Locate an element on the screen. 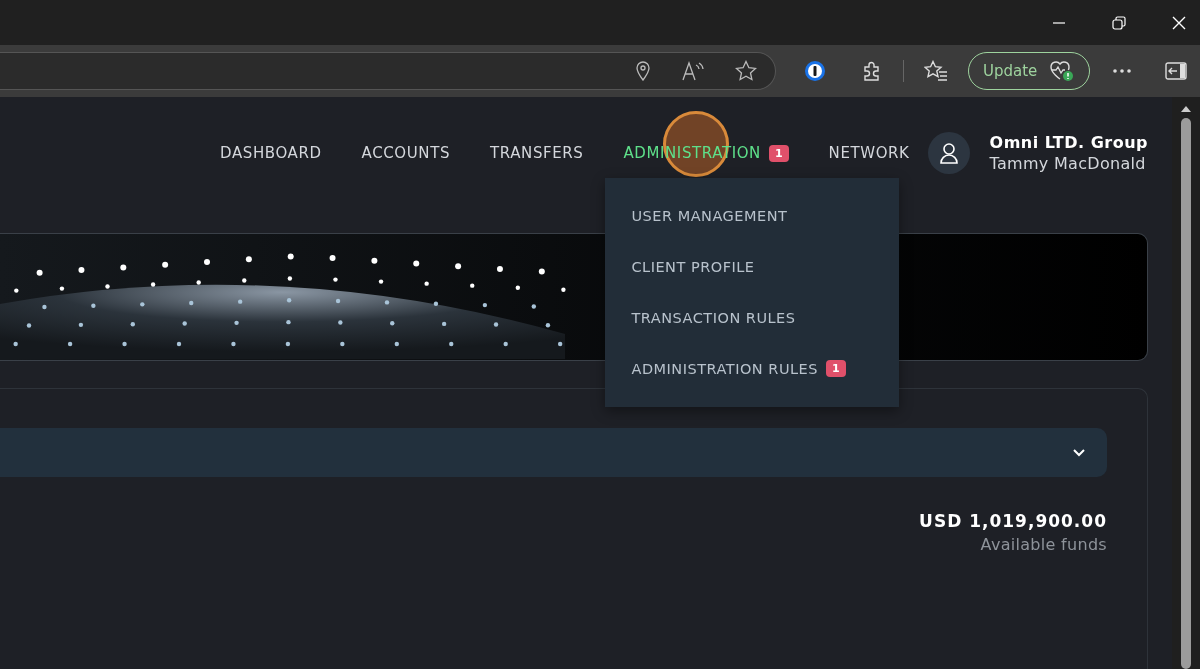  company-name: Omni LTD. Group is located at coordinates (1068, 142).